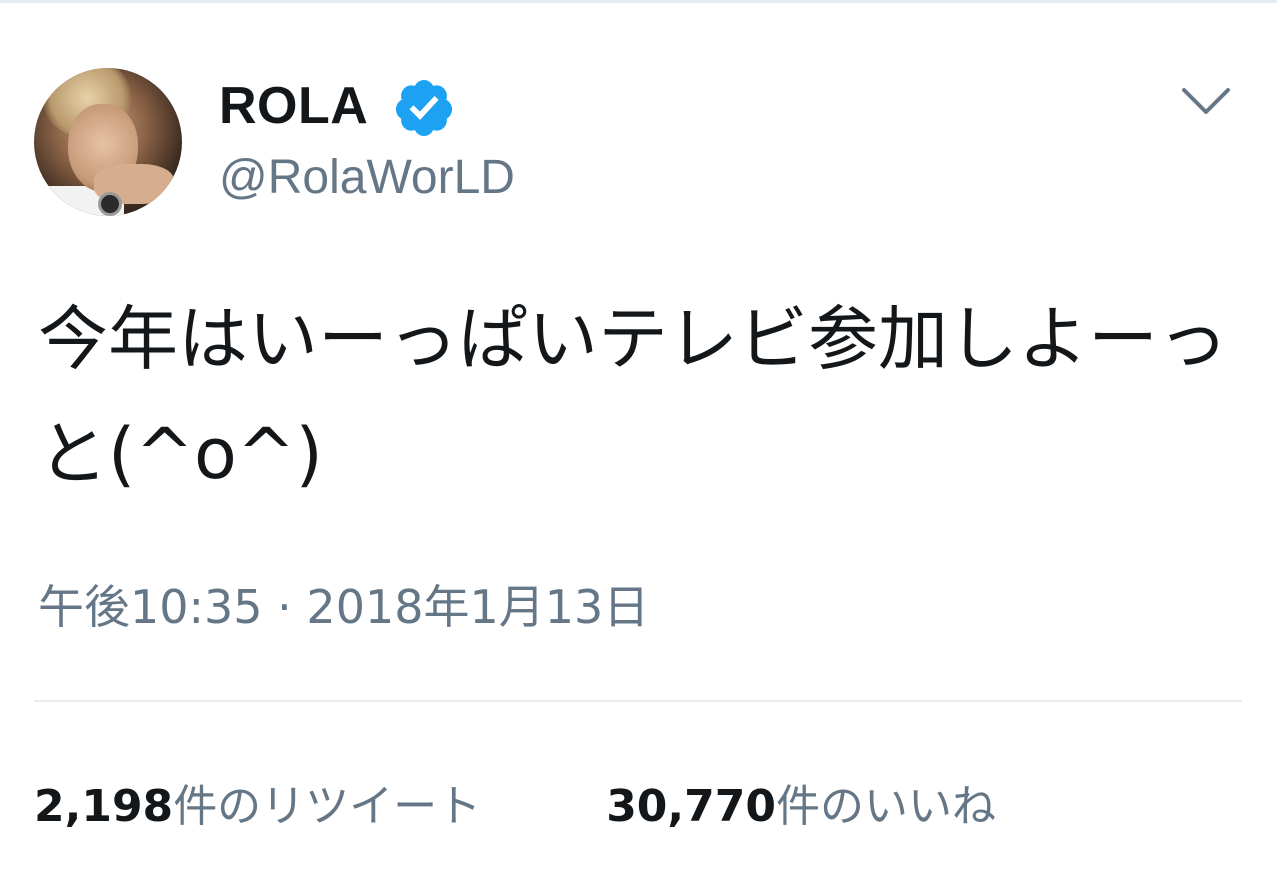 The width and height of the screenshot is (1277, 896). What do you see at coordinates (691, 806) in the screenshot?
I see `like-count: 30,770` at bounding box center [691, 806].